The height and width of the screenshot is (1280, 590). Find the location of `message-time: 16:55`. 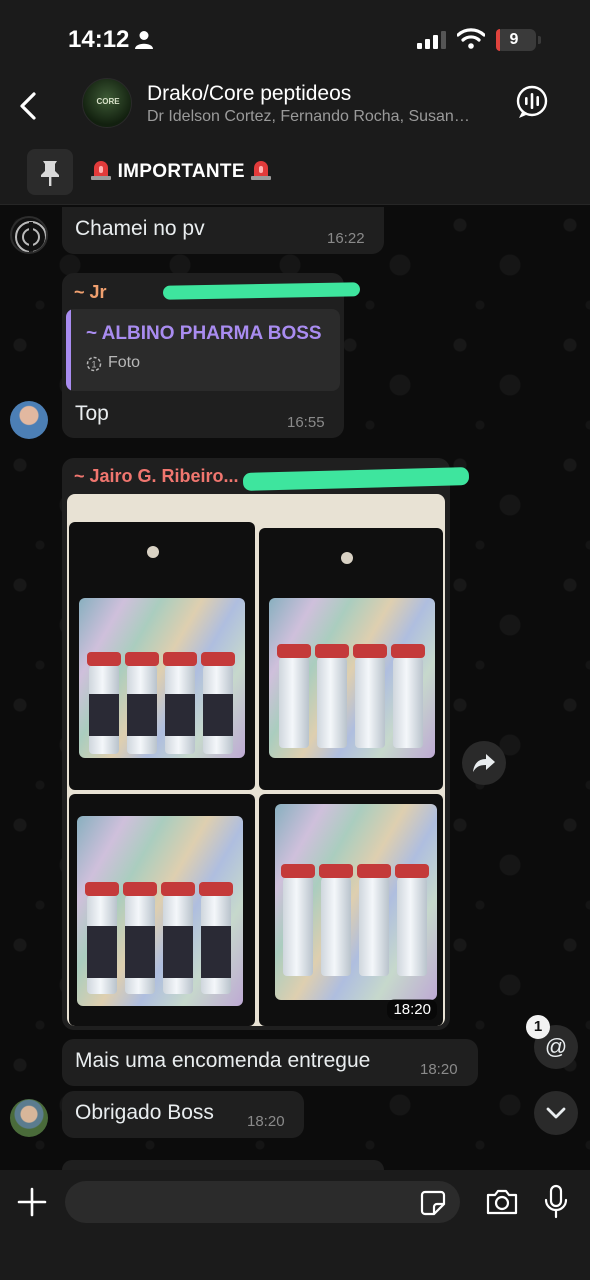

message-time: 16:55 is located at coordinates (306, 422).